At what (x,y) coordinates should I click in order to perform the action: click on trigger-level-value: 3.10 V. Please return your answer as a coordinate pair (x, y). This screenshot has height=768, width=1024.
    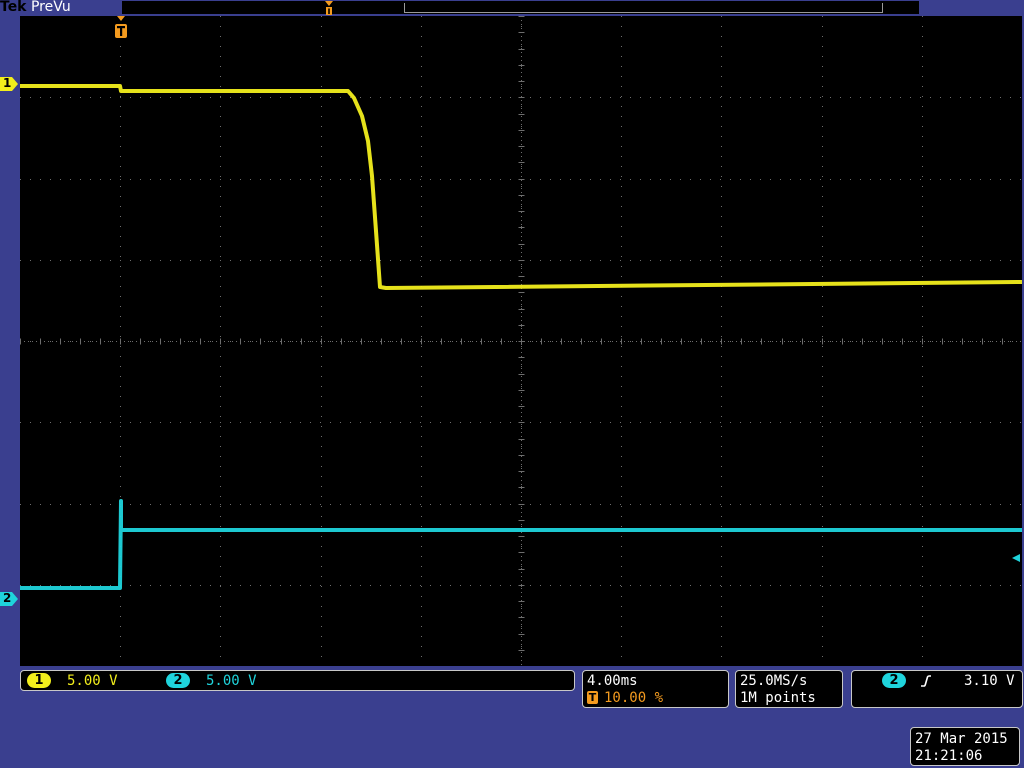
    Looking at the image, I should click on (989, 681).